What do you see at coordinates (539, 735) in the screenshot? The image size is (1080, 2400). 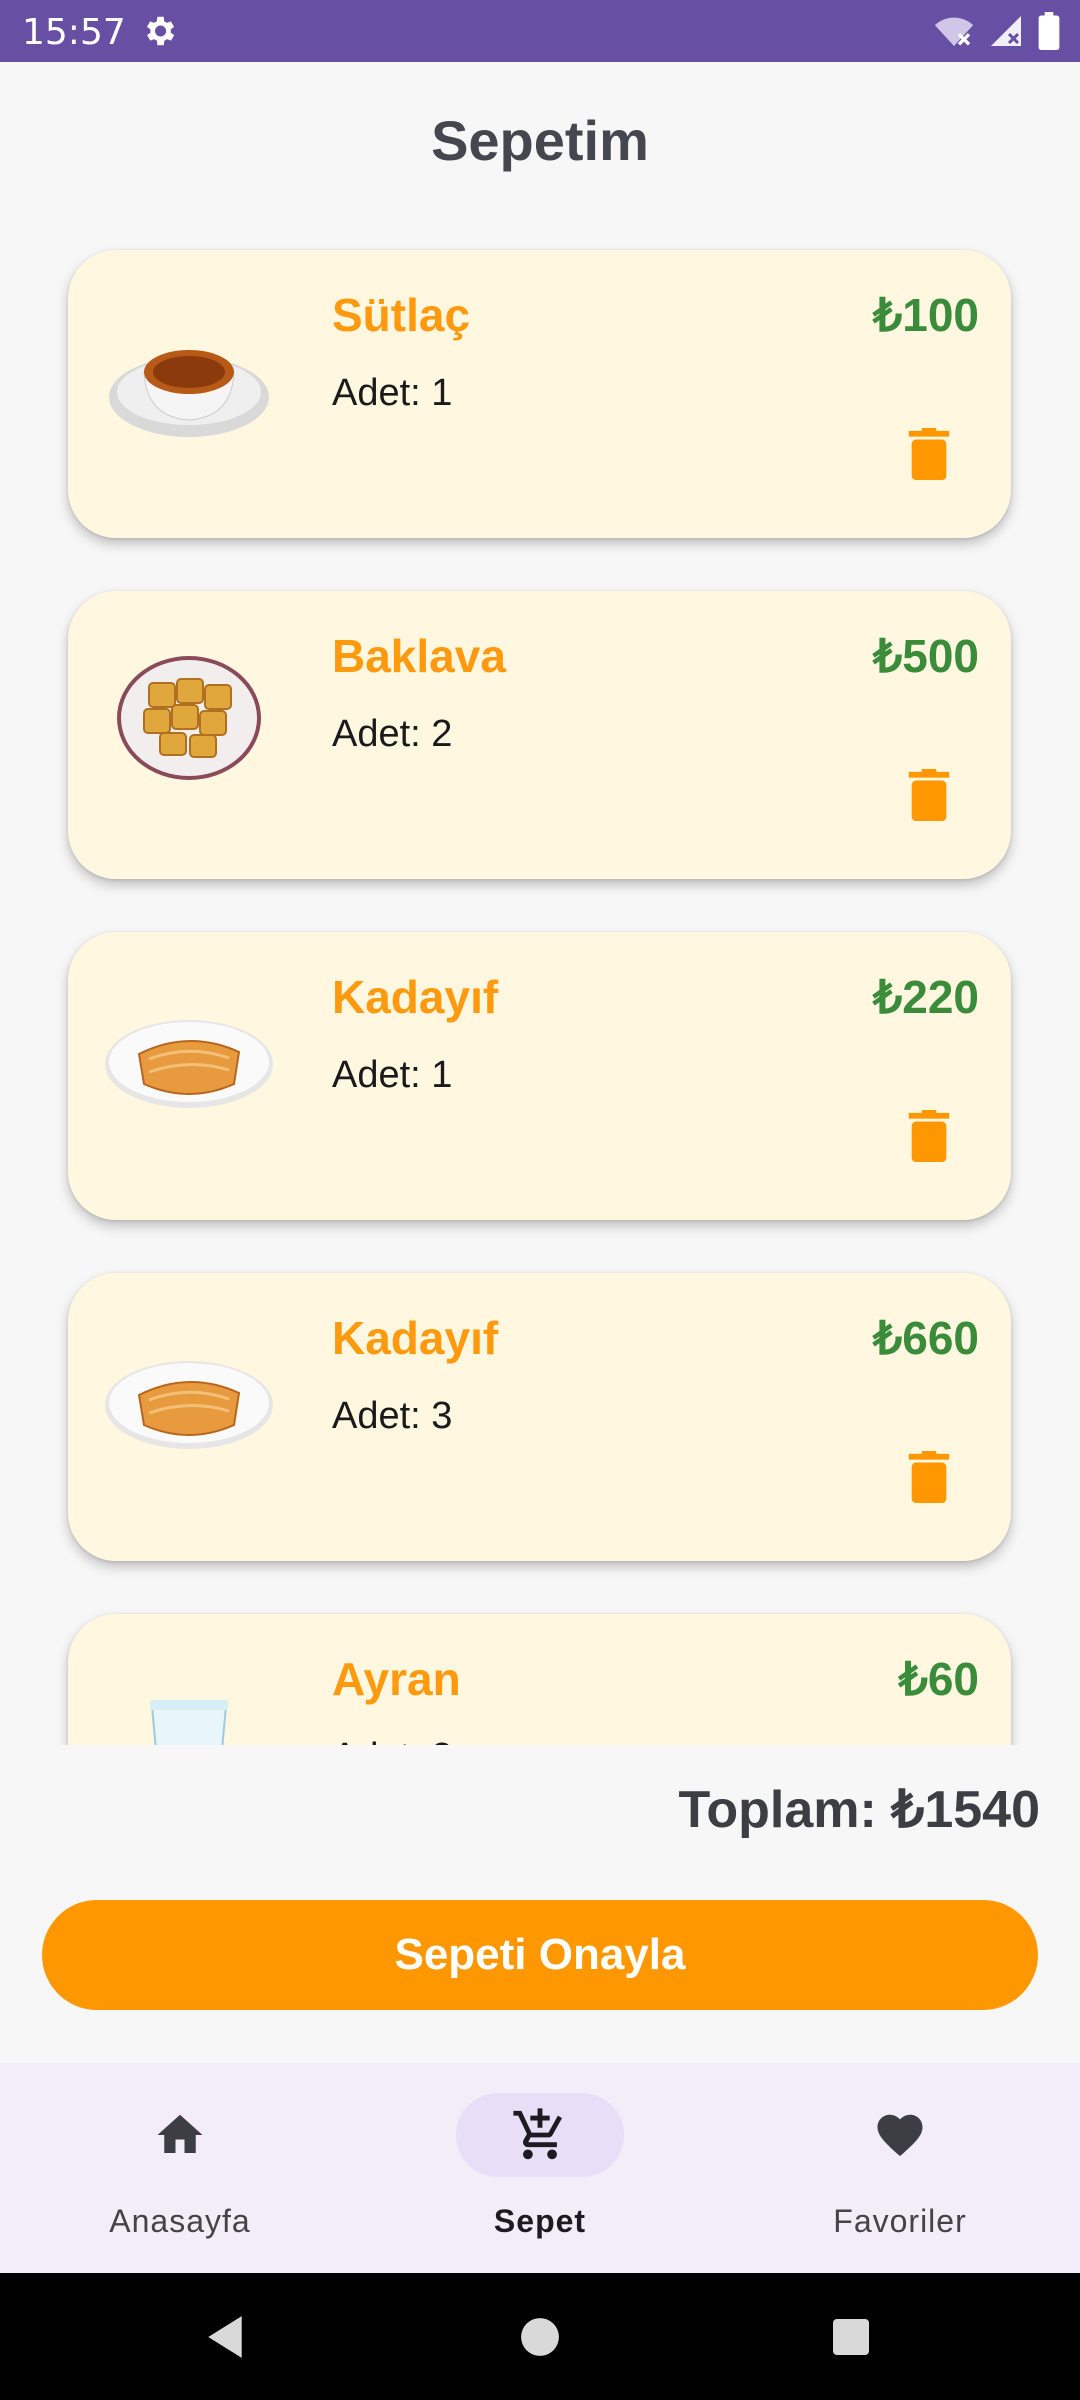 I see `cart-item-card: Baklava Adet: 2 ₺500` at bounding box center [539, 735].